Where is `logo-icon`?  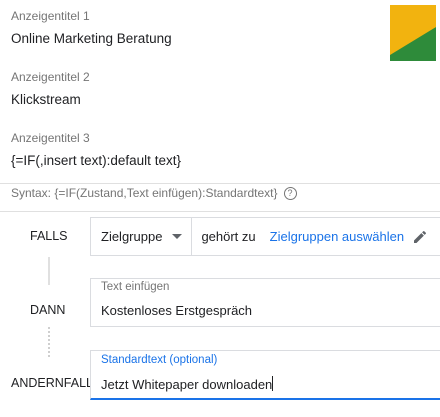 logo-icon is located at coordinates (413, 33).